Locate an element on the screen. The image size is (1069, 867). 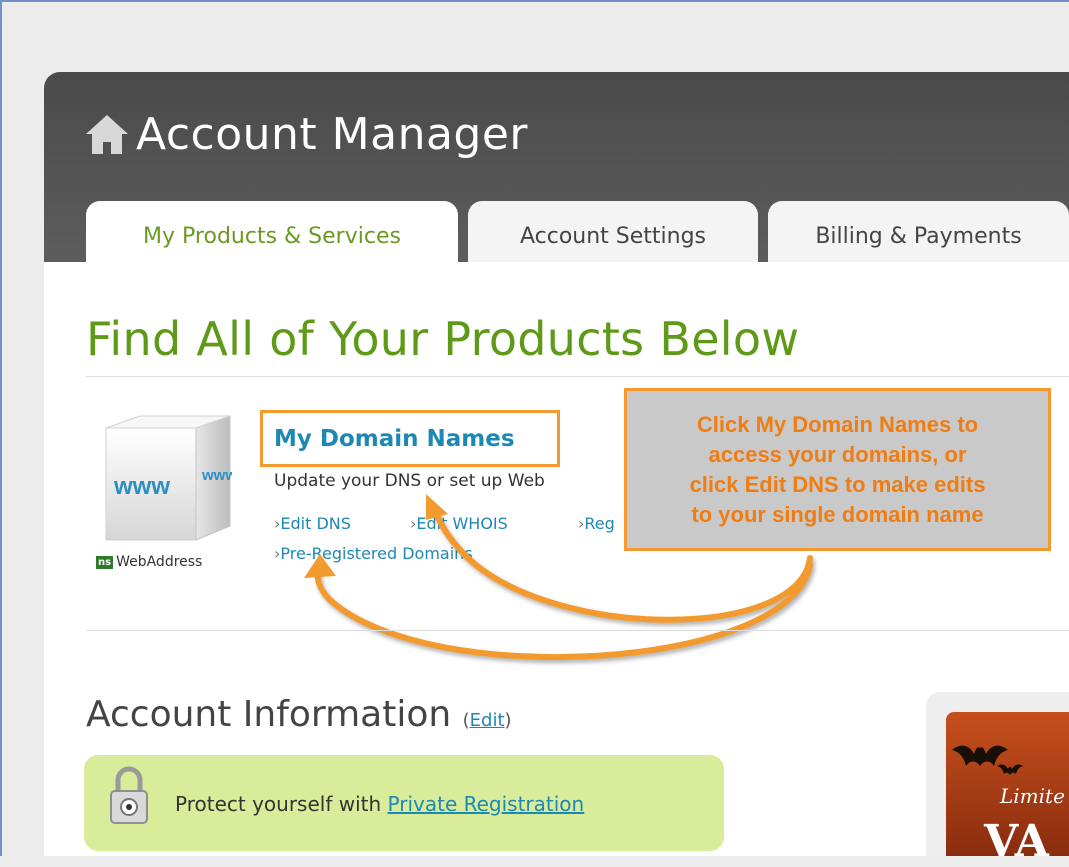
tab-billing-payments: Billing & Payments is located at coordinates (918, 232).